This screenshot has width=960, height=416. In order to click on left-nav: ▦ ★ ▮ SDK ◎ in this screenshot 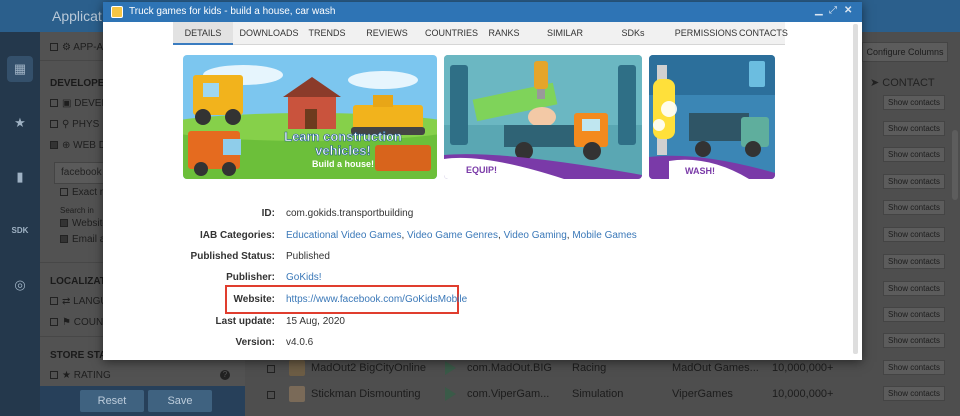, I will do `click(20, 224)`.